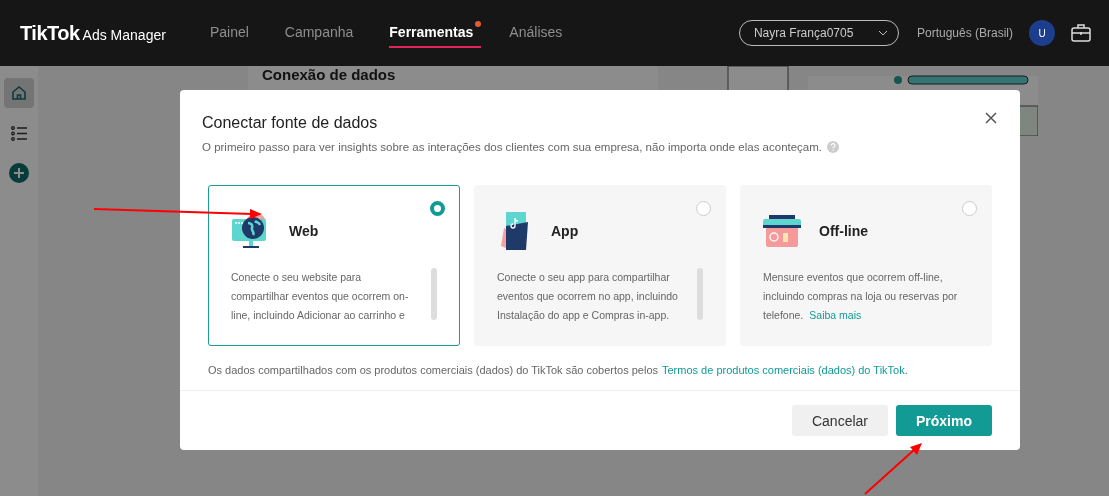 This screenshot has width=1109, height=496. What do you see at coordinates (782, 231) in the screenshot?
I see `store-icon` at bounding box center [782, 231].